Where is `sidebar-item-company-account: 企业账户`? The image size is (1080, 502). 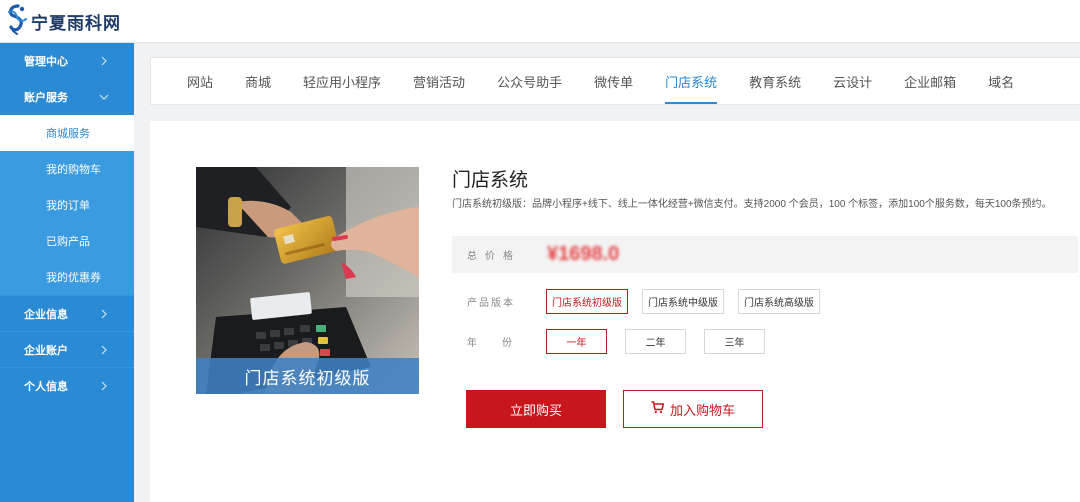
sidebar-item-company-account: 企业账户 is located at coordinates (67, 349).